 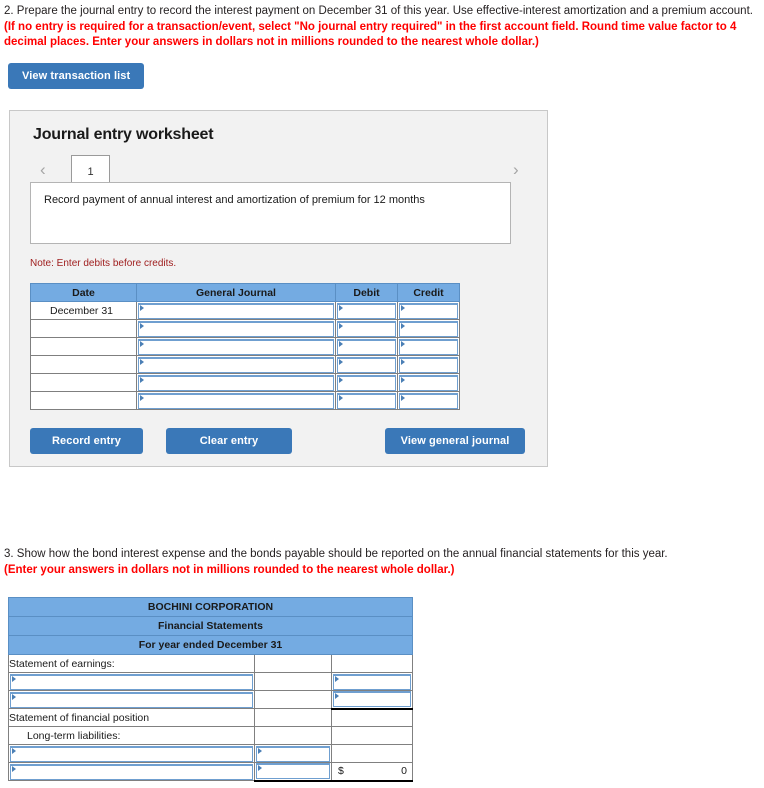 What do you see at coordinates (366, 292) in the screenshot?
I see `column-header-debit: Debit` at bounding box center [366, 292].